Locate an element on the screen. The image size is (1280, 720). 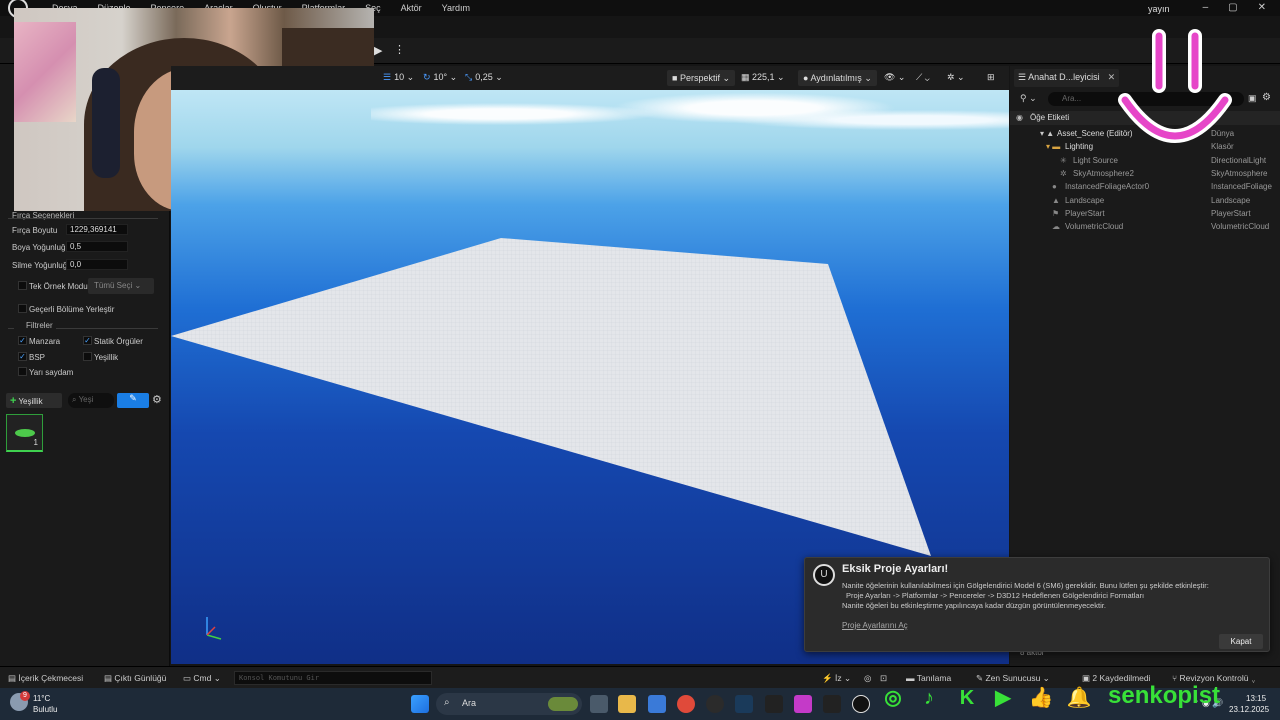
foliage-search-input: ⌕ Yeşi is located at coordinates (91, 400).